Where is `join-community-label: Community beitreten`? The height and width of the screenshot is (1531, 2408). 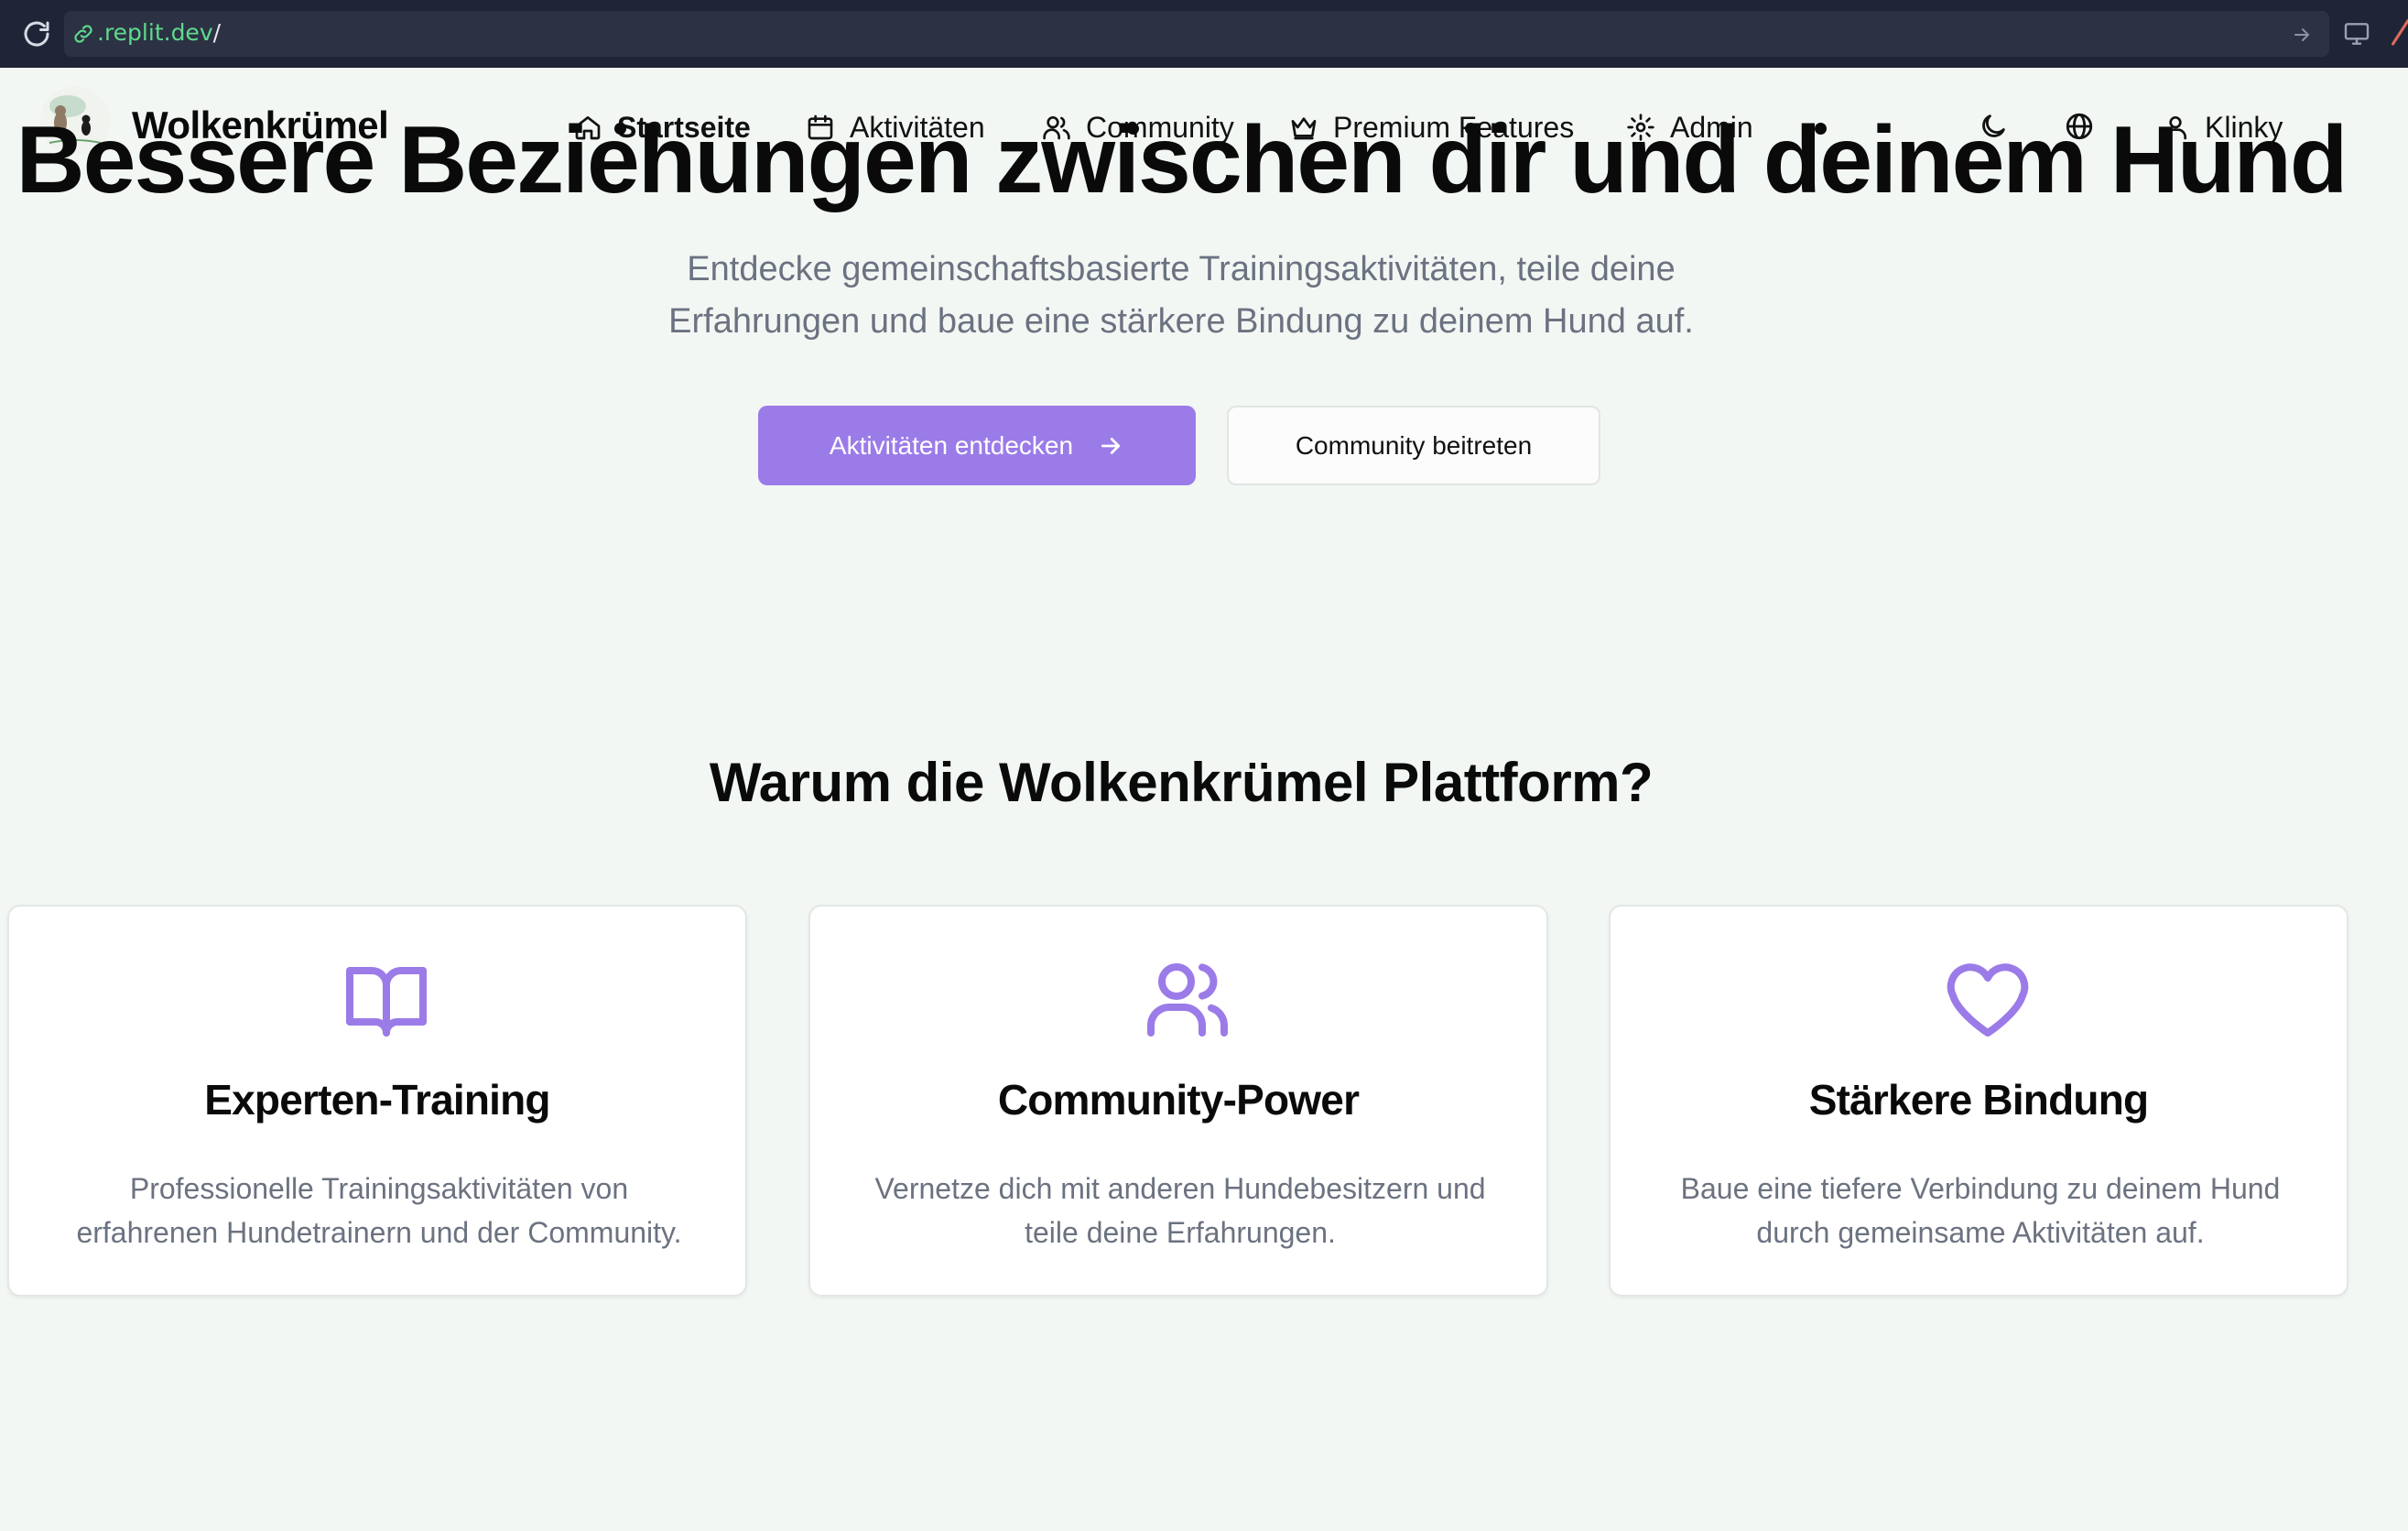
join-community-label: Community beitreten is located at coordinates (1414, 445).